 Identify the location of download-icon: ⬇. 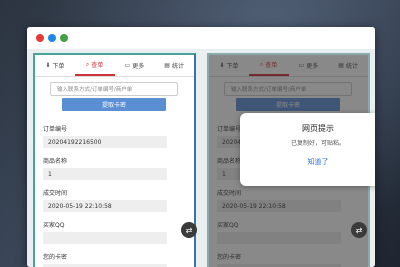
(48, 65).